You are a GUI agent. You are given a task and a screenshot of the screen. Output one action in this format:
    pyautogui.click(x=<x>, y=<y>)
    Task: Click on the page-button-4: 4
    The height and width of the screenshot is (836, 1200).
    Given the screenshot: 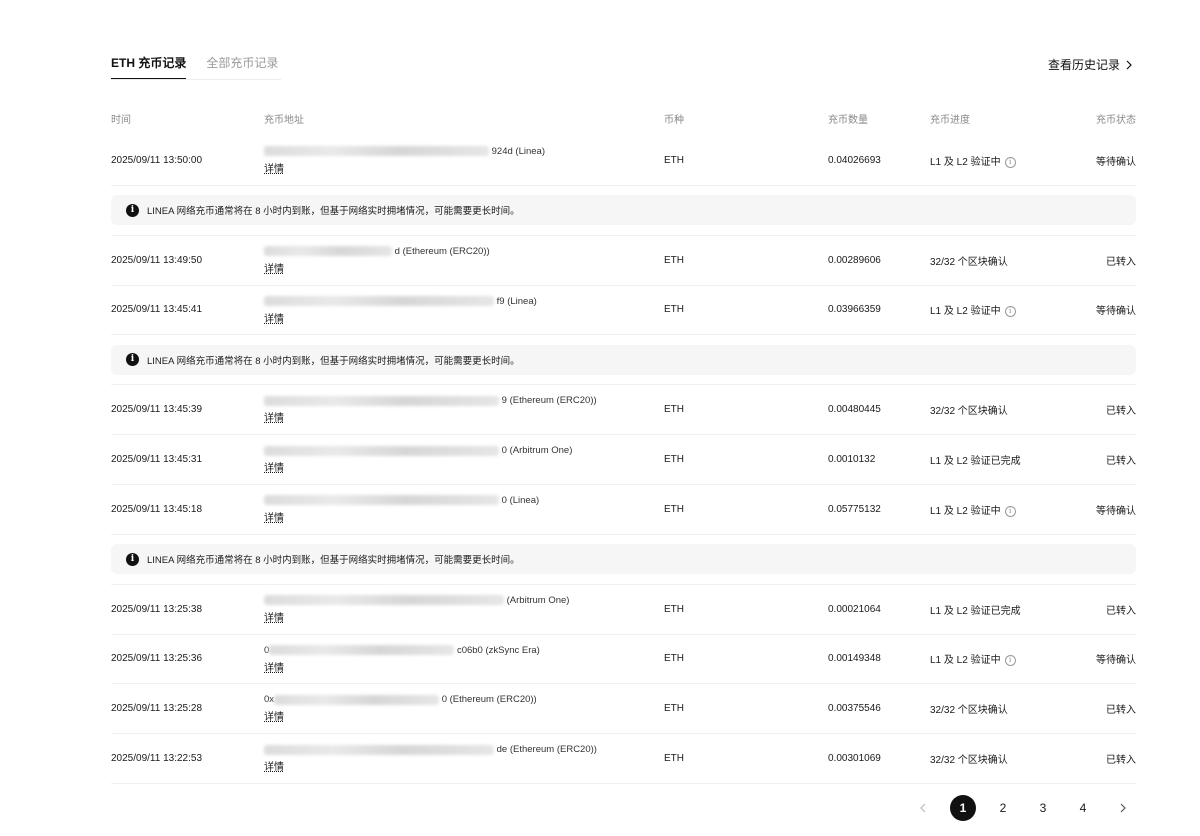 What is the action you would take?
    pyautogui.click(x=1083, y=808)
    